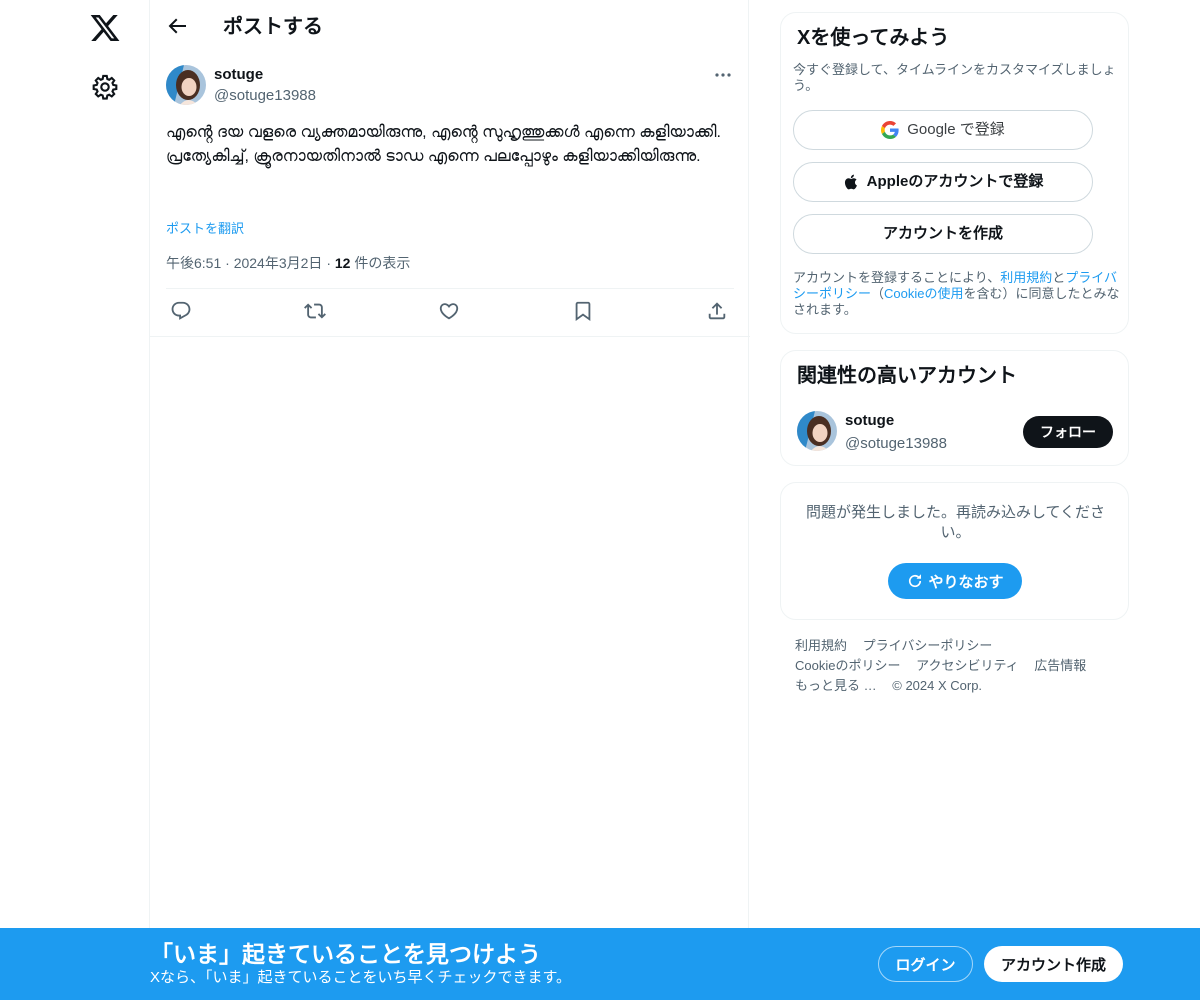  Describe the element at coordinates (450, 26) in the screenshot. I see `top-bar: ポストする` at that location.